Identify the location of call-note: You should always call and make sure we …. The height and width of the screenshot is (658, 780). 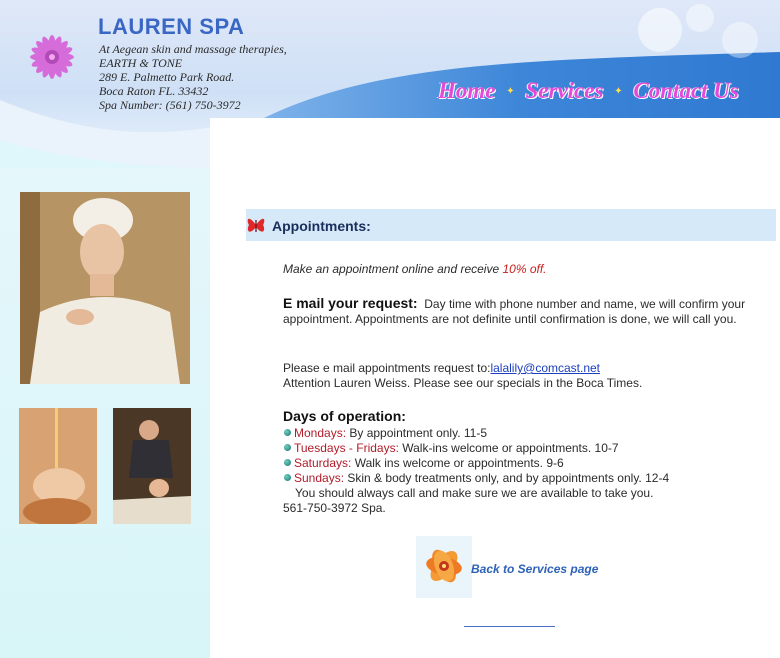
(474, 493).